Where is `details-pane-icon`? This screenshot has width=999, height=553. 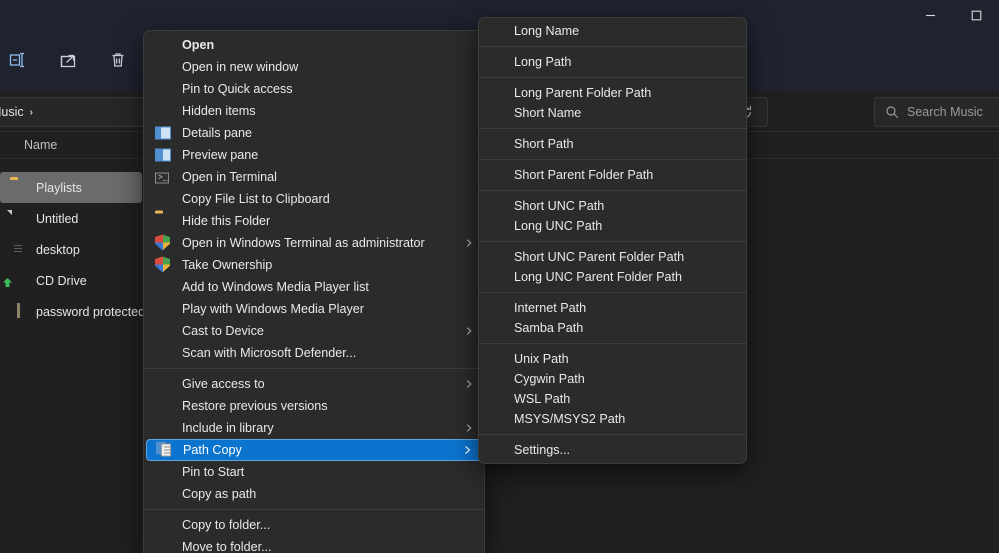 details-pane-icon is located at coordinates (163, 133).